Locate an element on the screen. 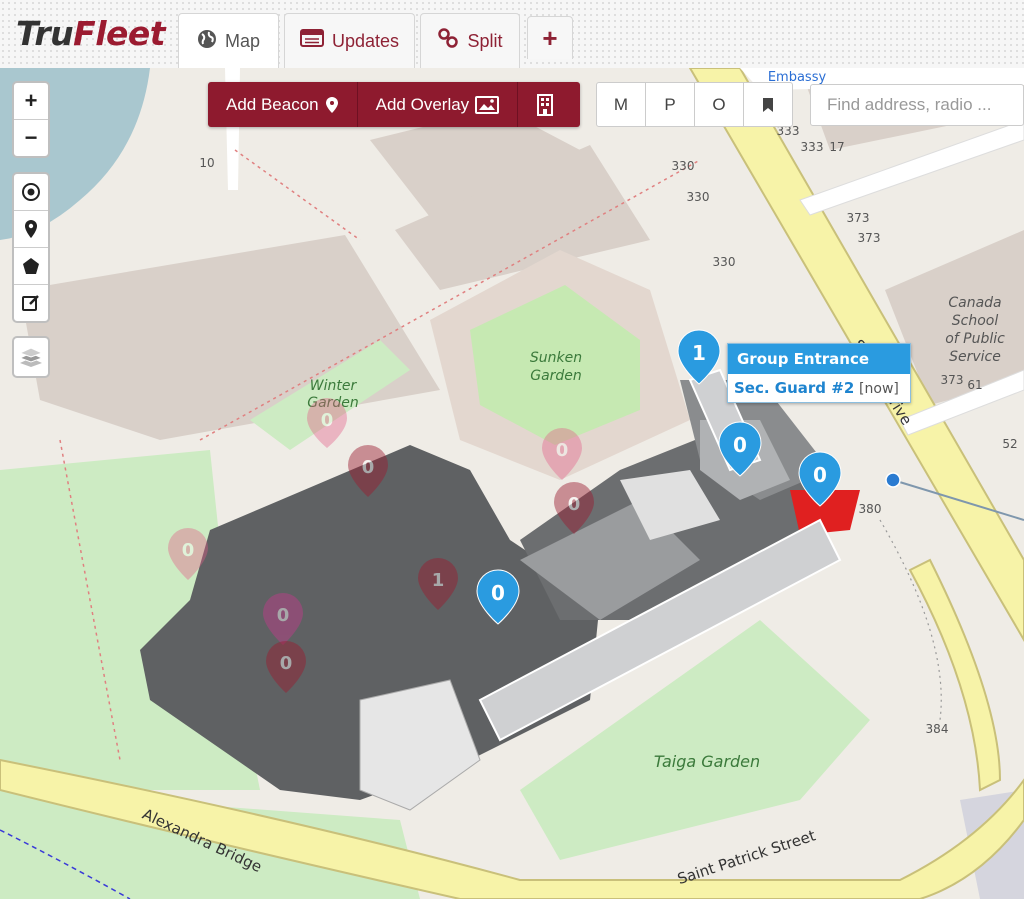 This screenshot has height=899, width=1024. app-logo: TruFleet is located at coordinates (91, 33).